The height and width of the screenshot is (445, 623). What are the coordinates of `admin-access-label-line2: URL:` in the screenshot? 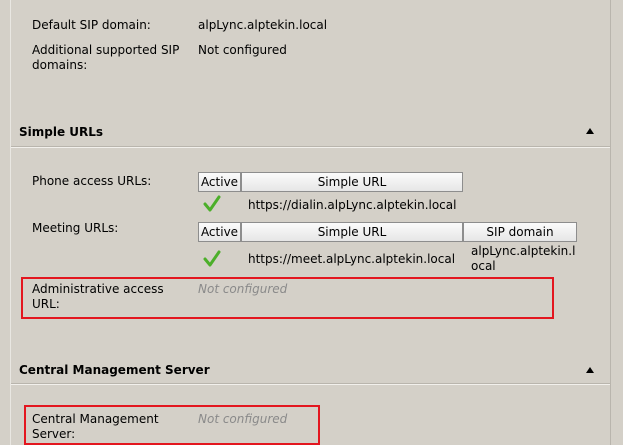 It's located at (46, 304).